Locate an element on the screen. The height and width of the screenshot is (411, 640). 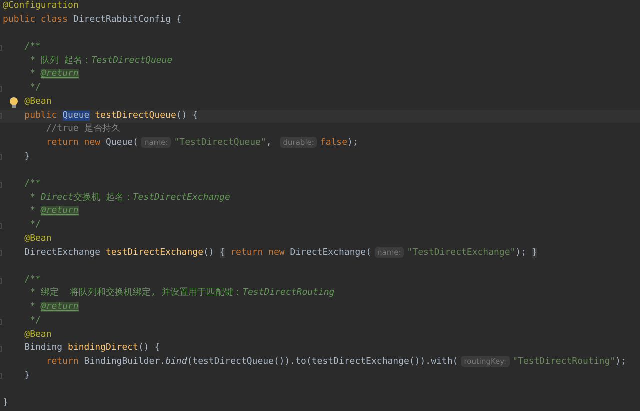
code-line: //true 是否持久 is located at coordinates (83, 129).